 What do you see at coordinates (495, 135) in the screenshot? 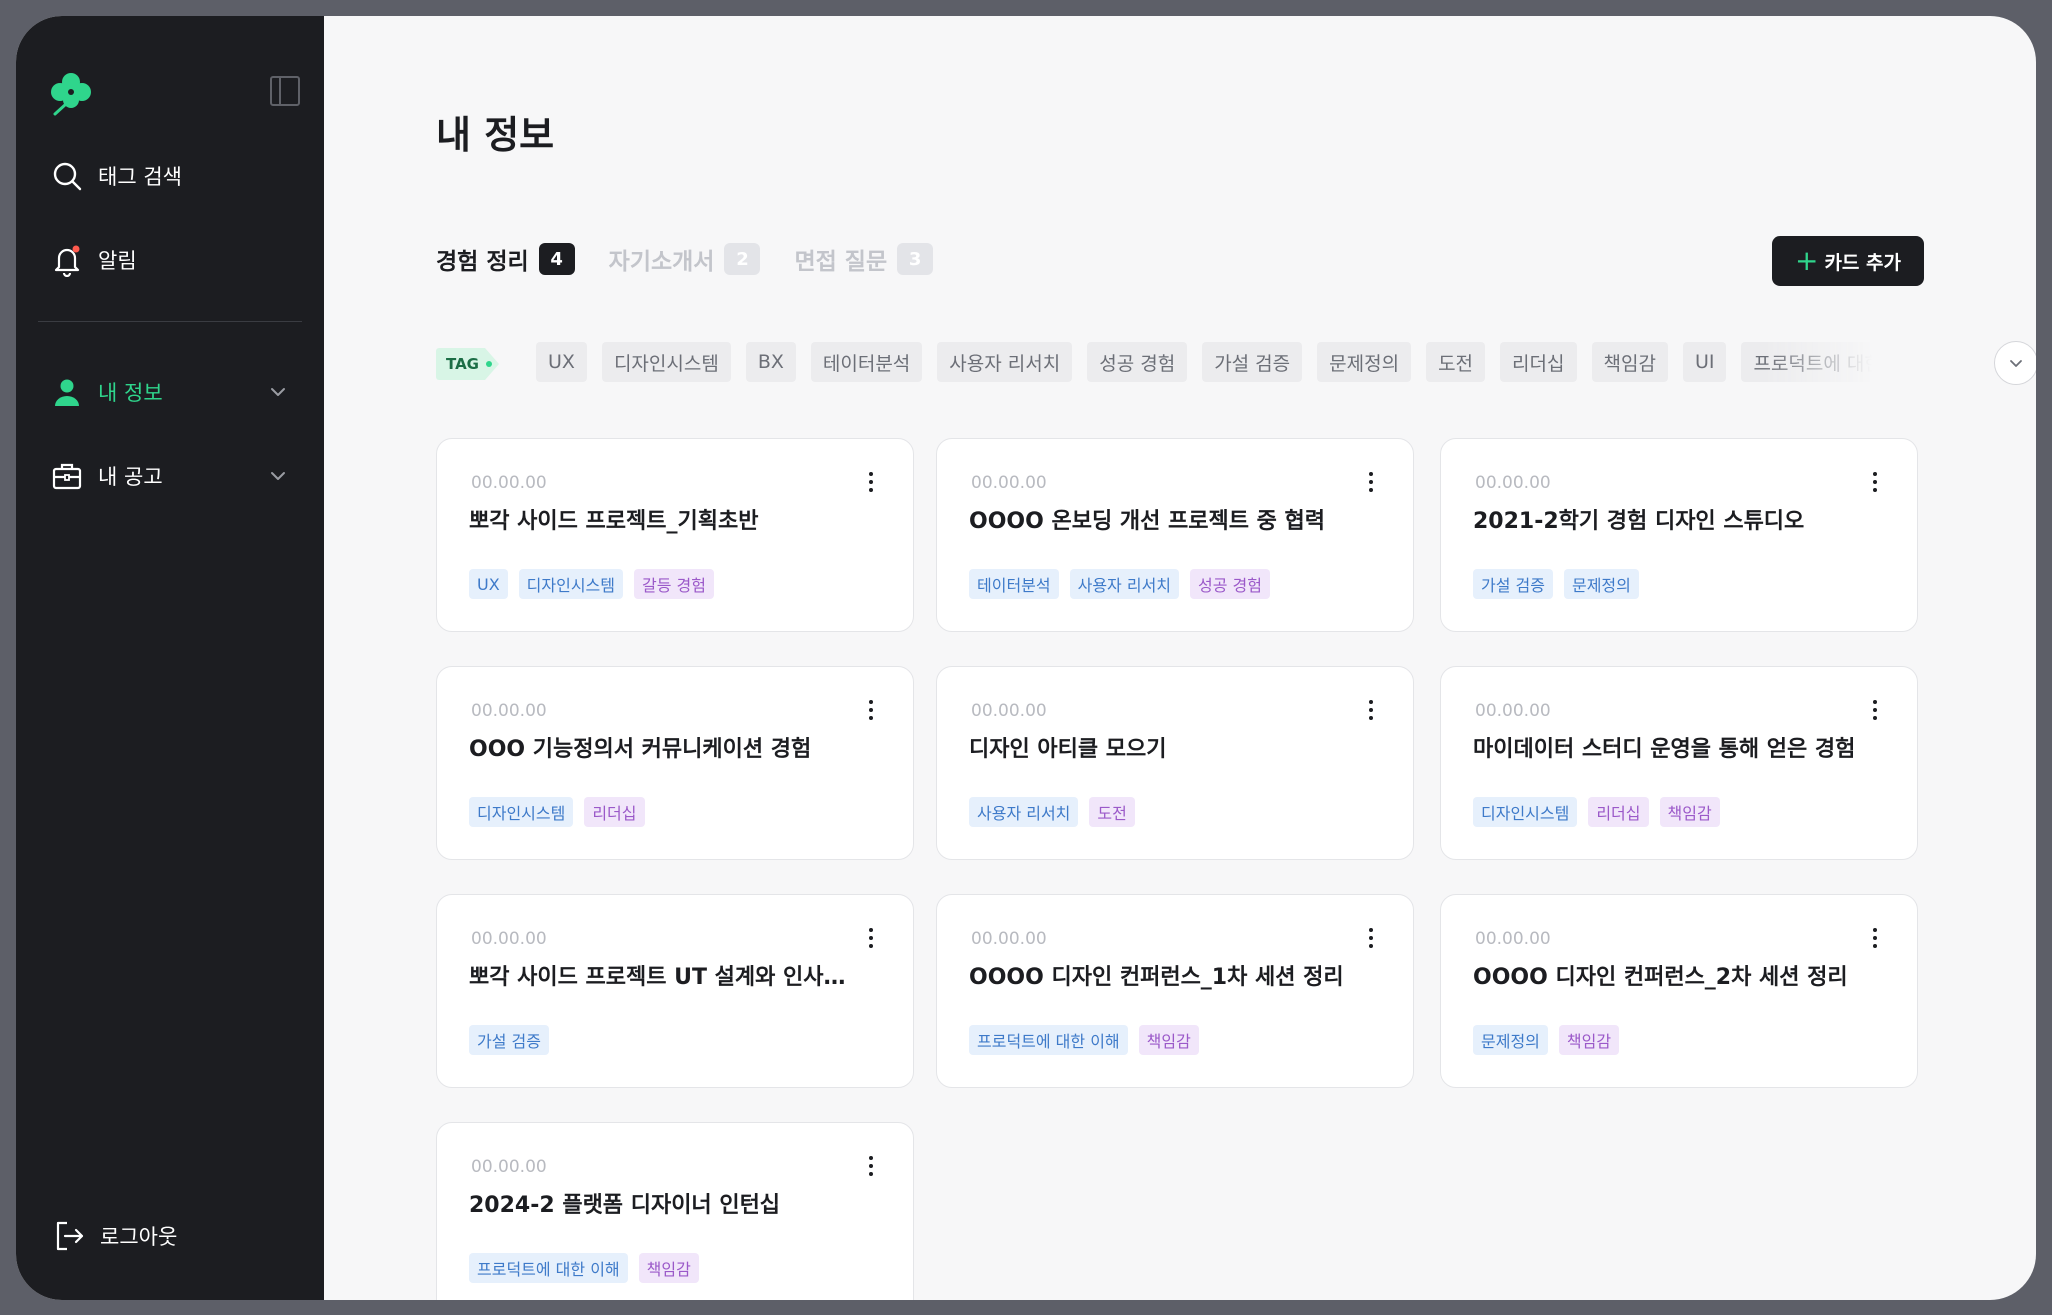
I see `page-title: 내 정보` at bounding box center [495, 135].